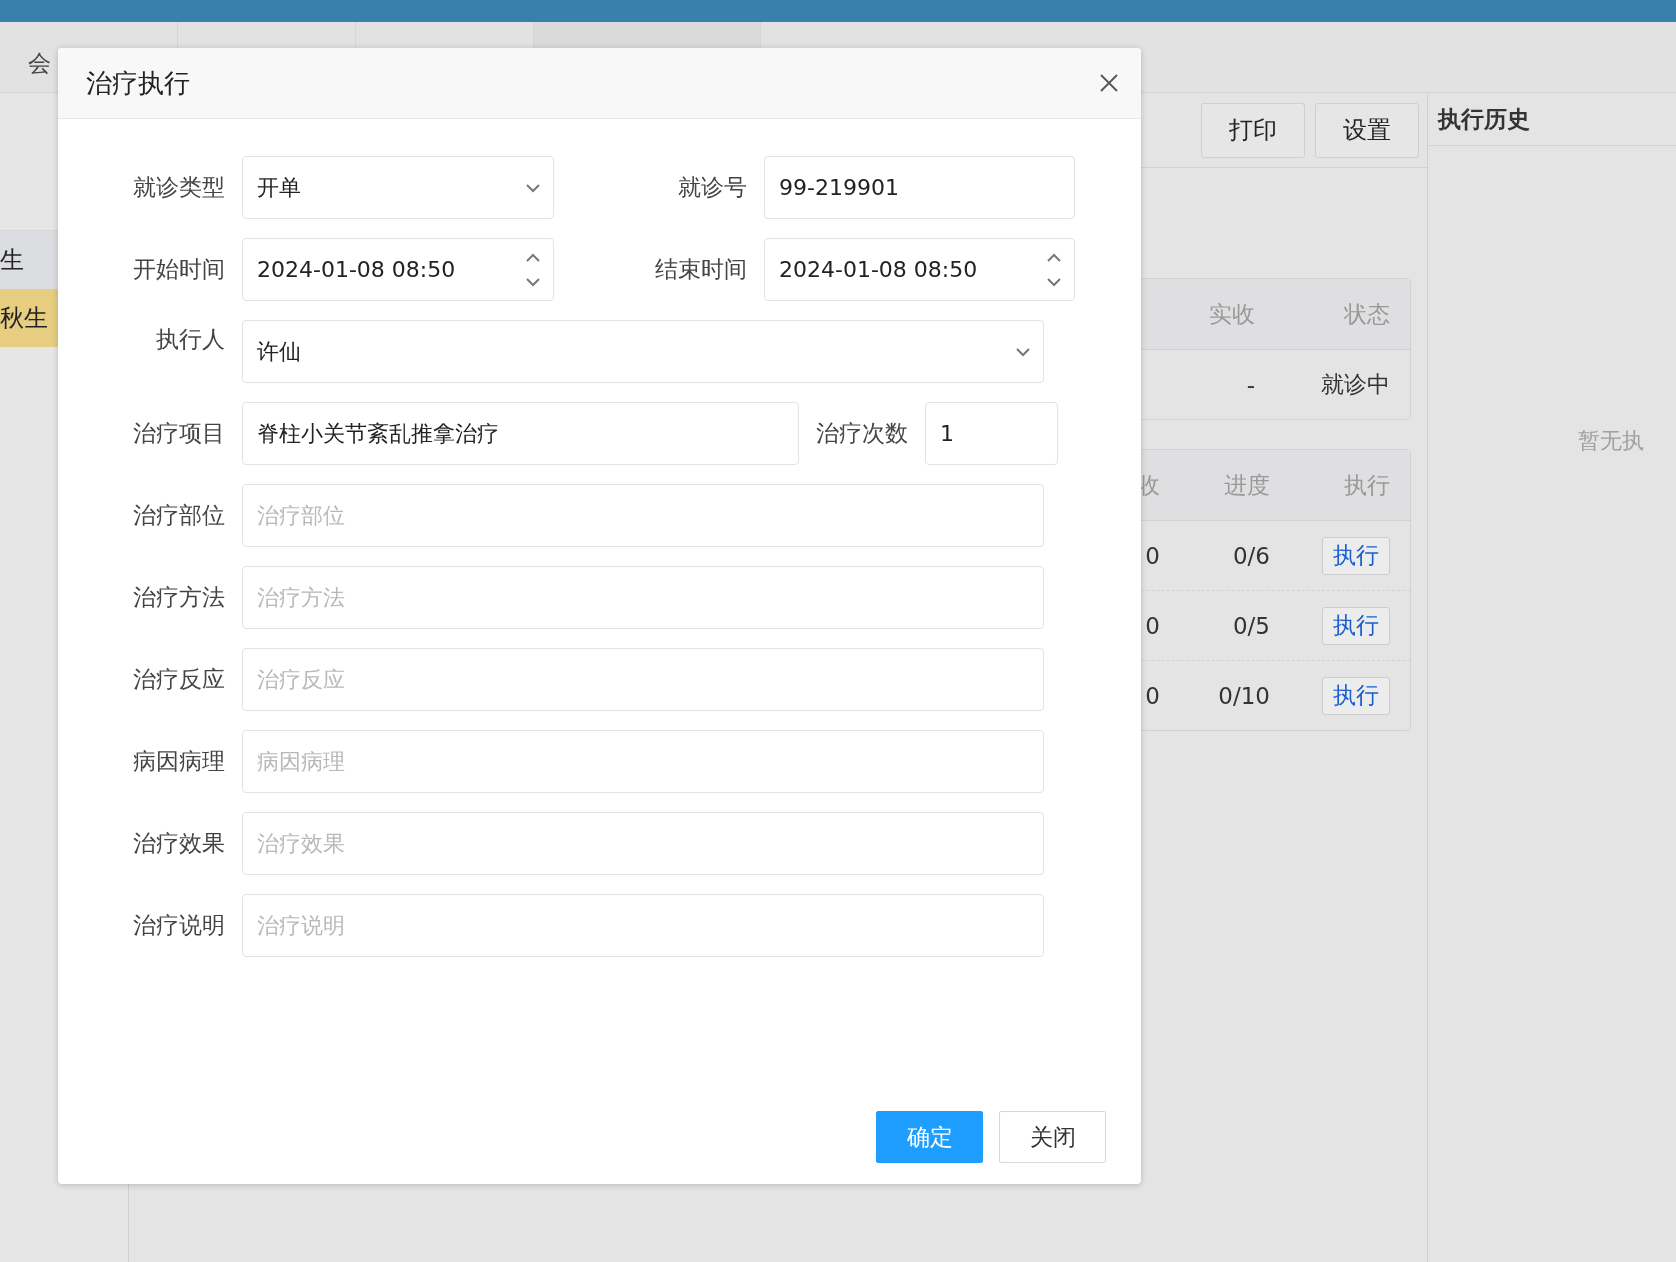 The image size is (1676, 1262). I want to click on field-label: 治疗部位, so click(178, 515).